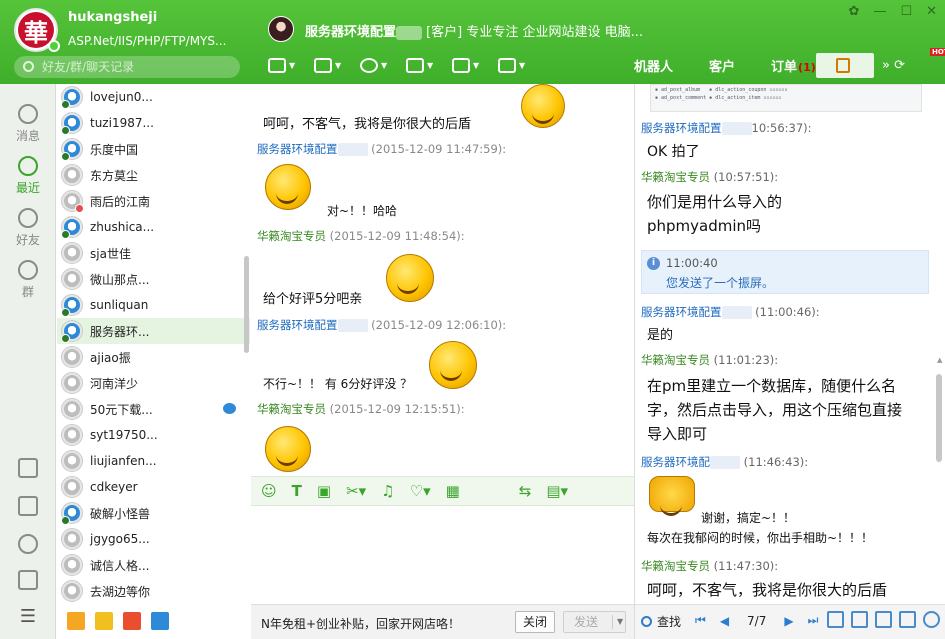 This screenshot has height=639, width=945. What do you see at coordinates (28, 469) in the screenshot?
I see `apps-grid-button` at bounding box center [28, 469].